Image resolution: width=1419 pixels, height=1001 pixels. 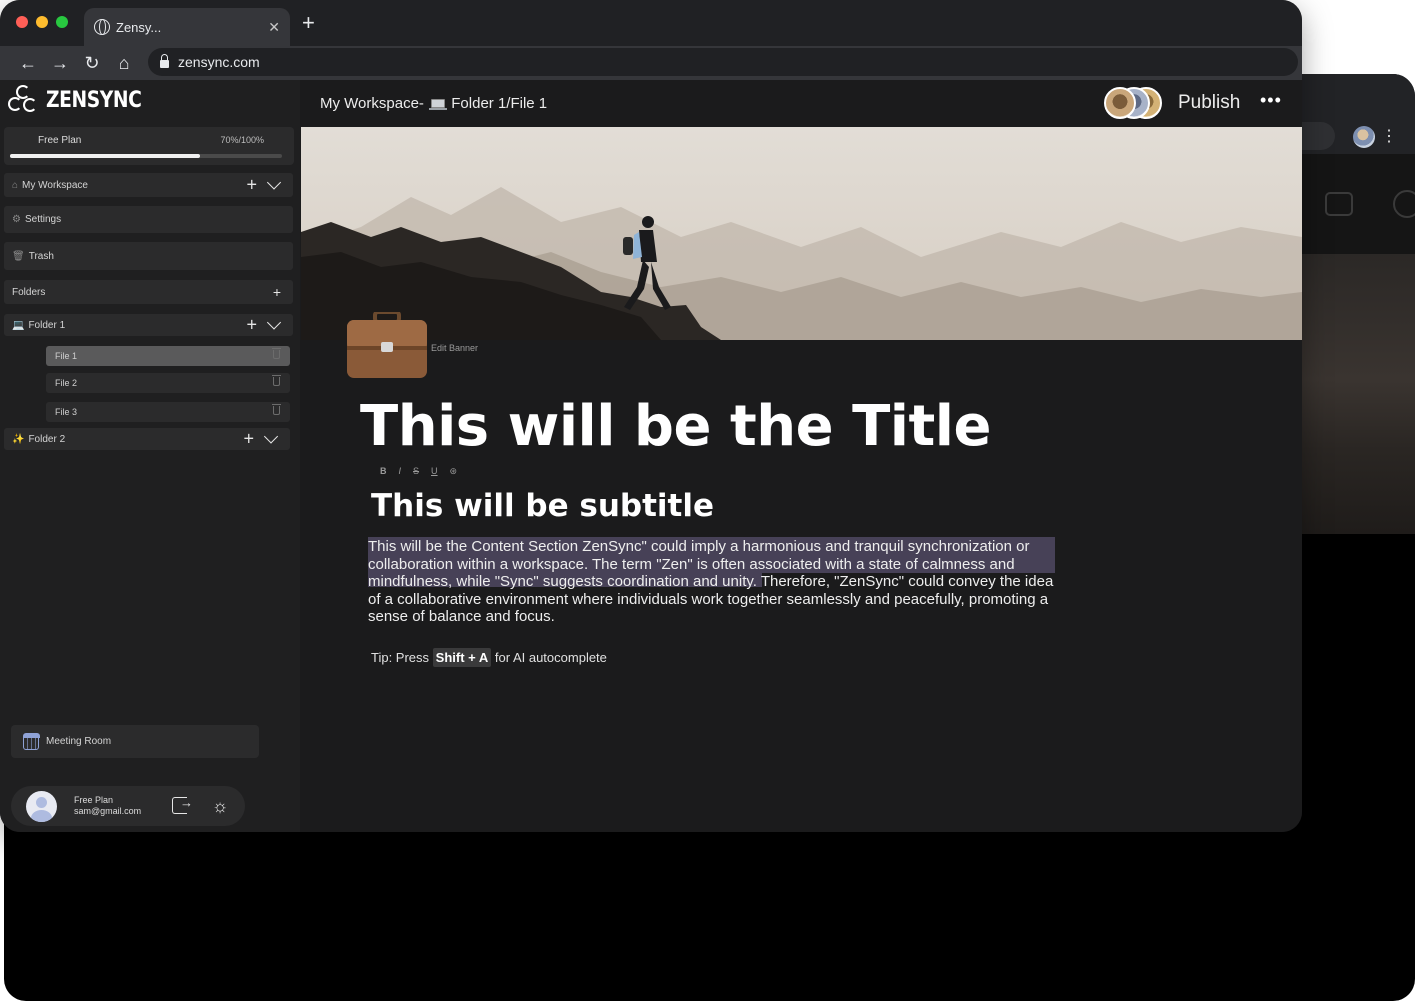 I want to click on address-bar: zensync.com, so click(x=723, y=62).